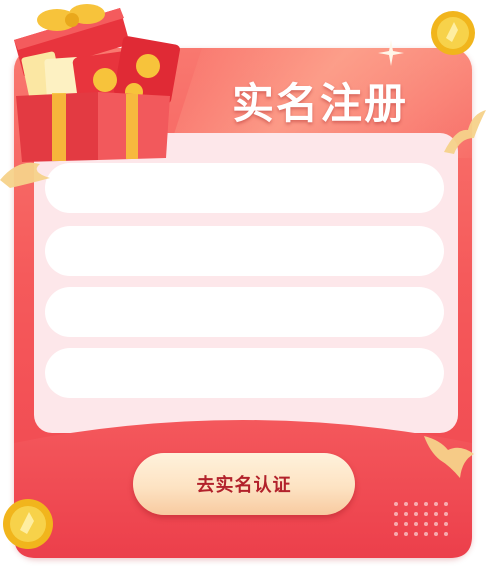 The width and height of the screenshot is (491, 584). Describe the element at coordinates (244, 484) in the screenshot. I see `verify-identity-button: 去实名认证` at that location.